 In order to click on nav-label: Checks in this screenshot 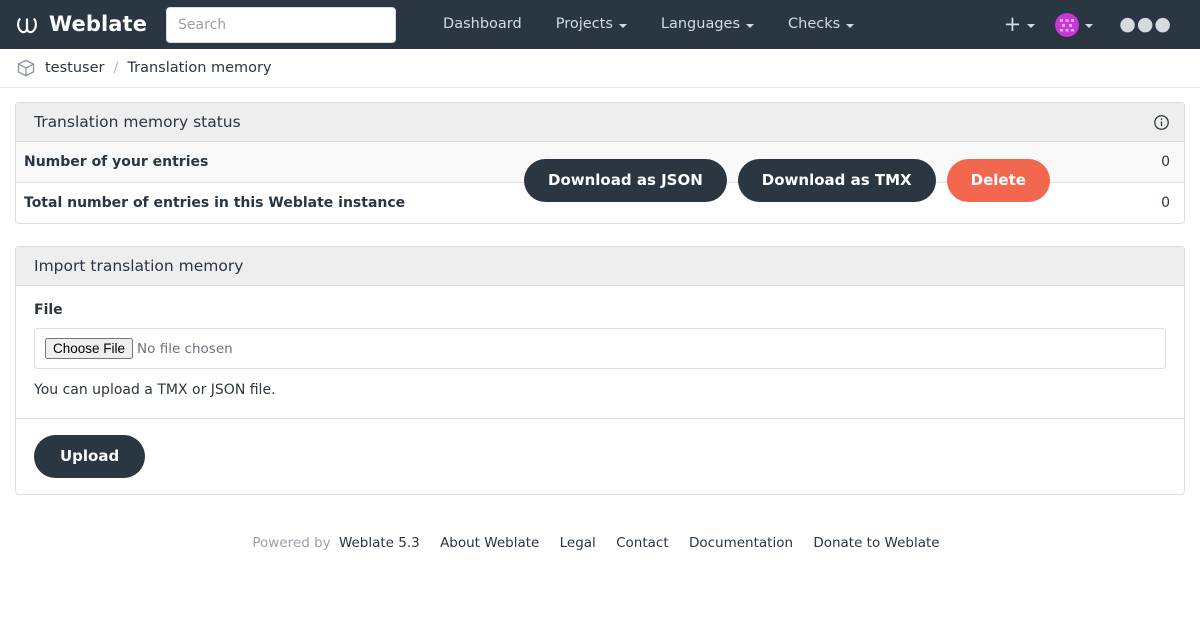, I will do `click(814, 24)`.